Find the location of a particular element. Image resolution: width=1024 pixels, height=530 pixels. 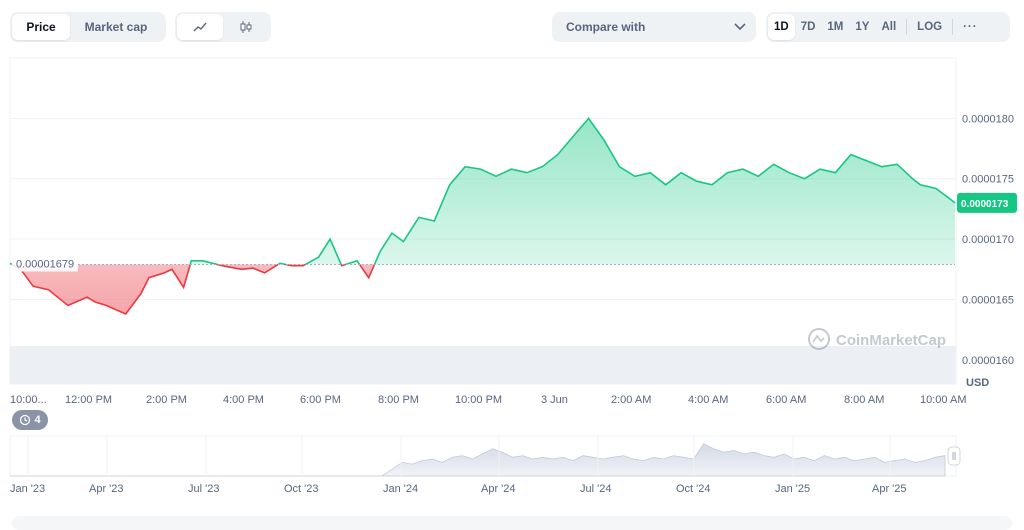

range-handle is located at coordinates (954, 456).